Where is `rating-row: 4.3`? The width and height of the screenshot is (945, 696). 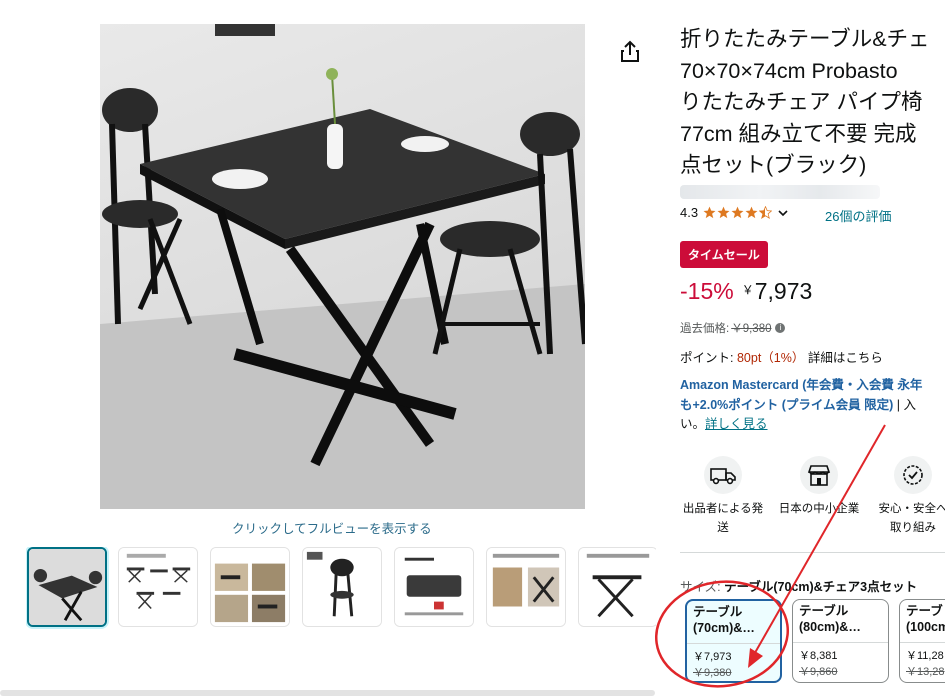
rating-row: 4.3 is located at coordinates (734, 212).